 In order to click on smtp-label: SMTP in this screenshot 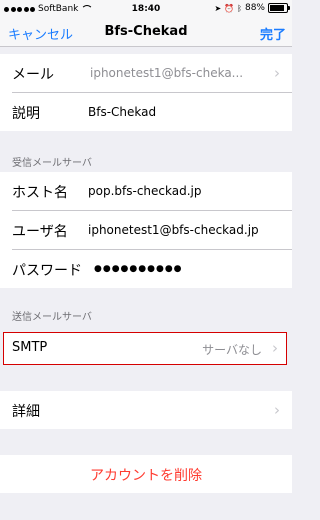, I will do `click(30, 347)`.